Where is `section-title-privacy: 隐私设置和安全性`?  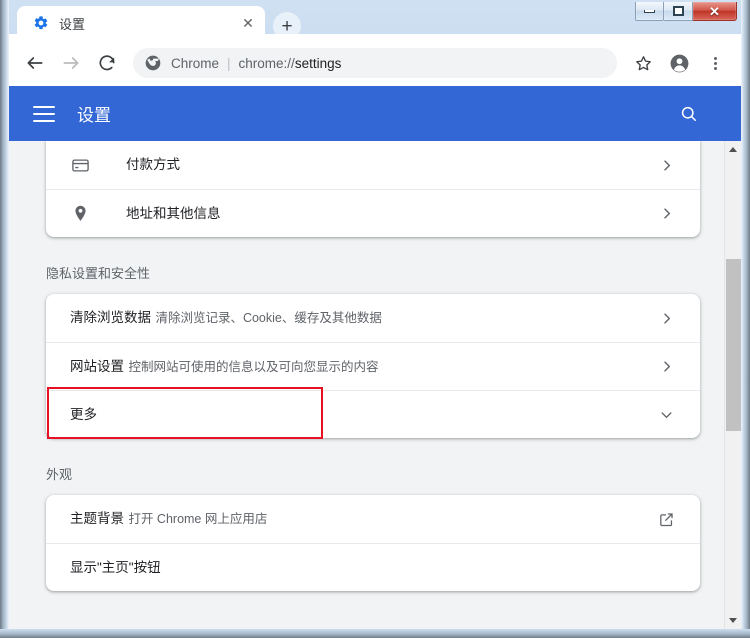
section-title-privacy: 隐私设置和安全性 is located at coordinates (98, 273).